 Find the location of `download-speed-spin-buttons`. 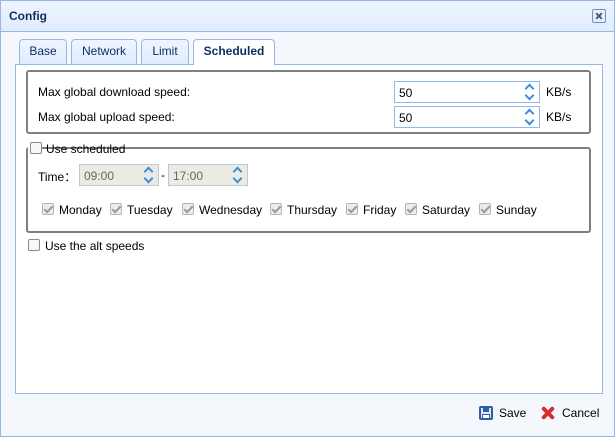

download-speed-spin-buttons is located at coordinates (530, 92).